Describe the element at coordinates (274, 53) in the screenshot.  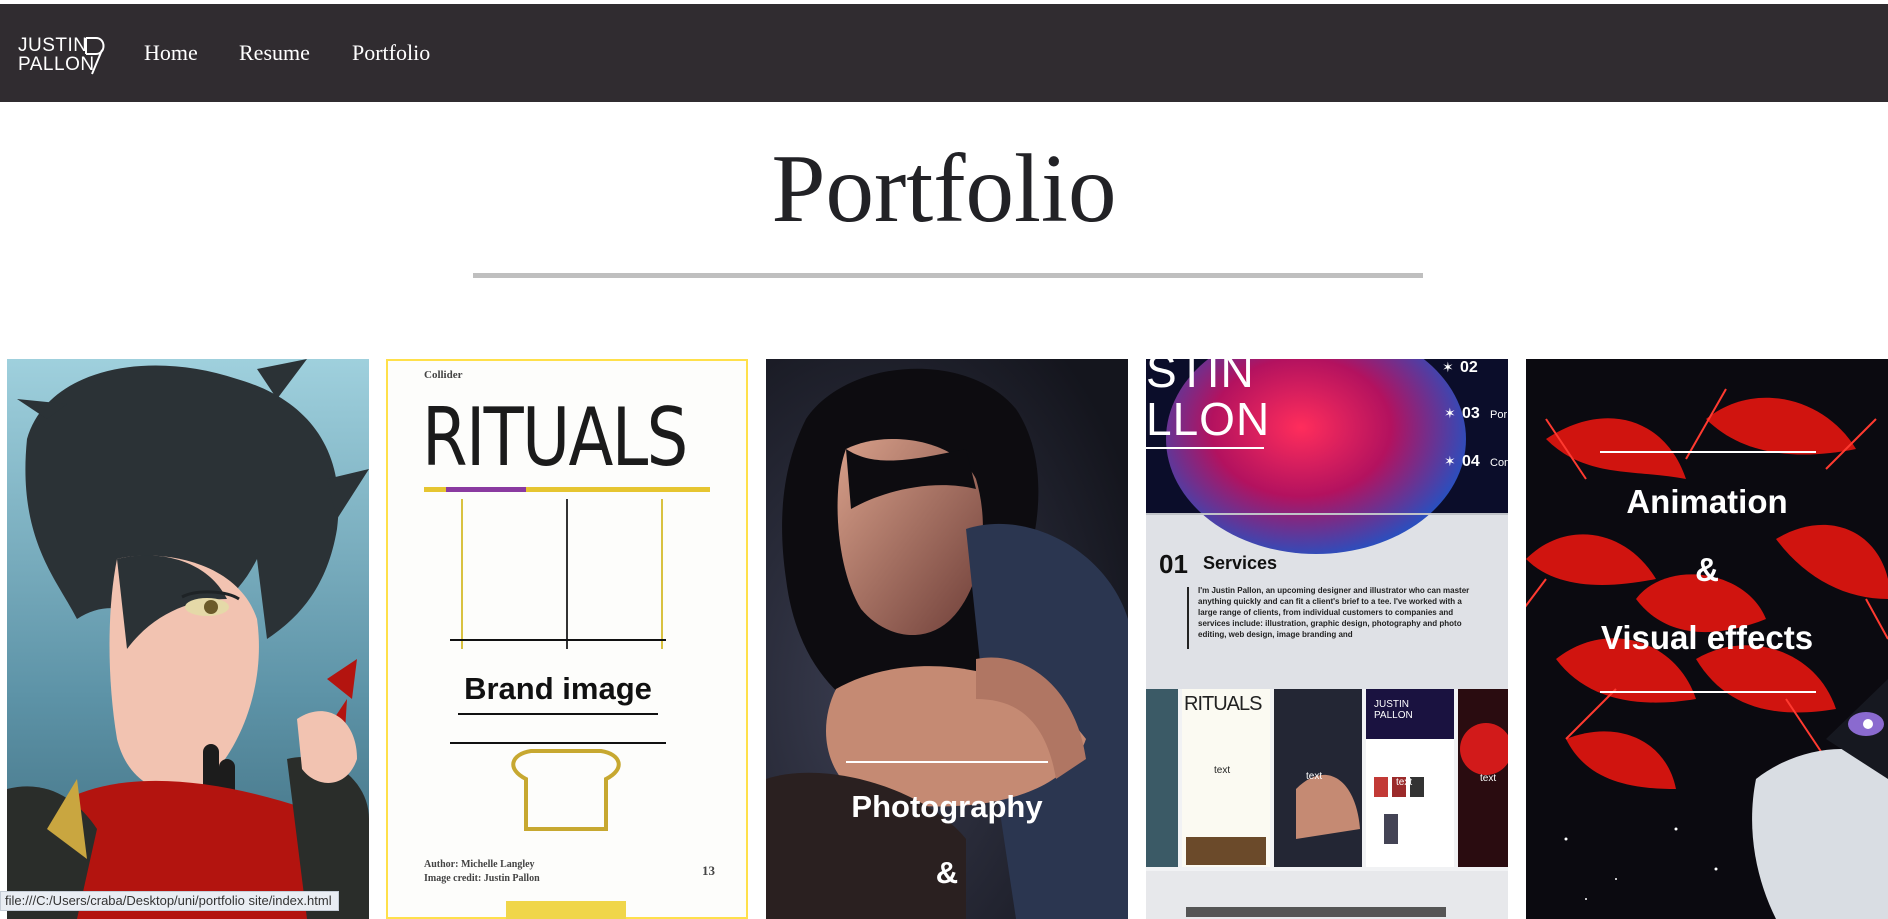
I see `nav-link-resume: Resume` at that location.